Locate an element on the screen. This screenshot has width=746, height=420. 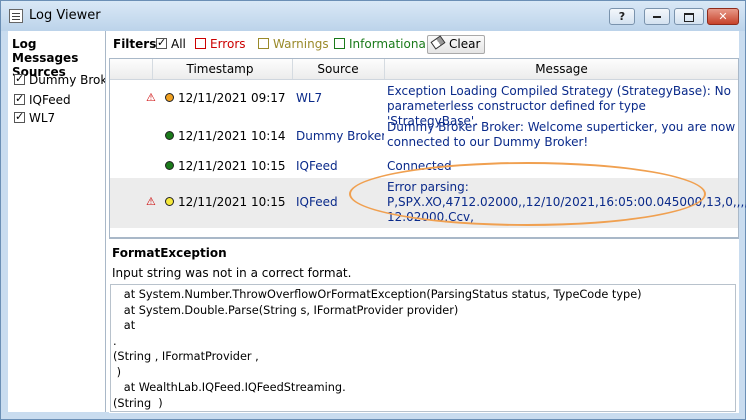
window-title: Log Viewer is located at coordinates (65, 15).